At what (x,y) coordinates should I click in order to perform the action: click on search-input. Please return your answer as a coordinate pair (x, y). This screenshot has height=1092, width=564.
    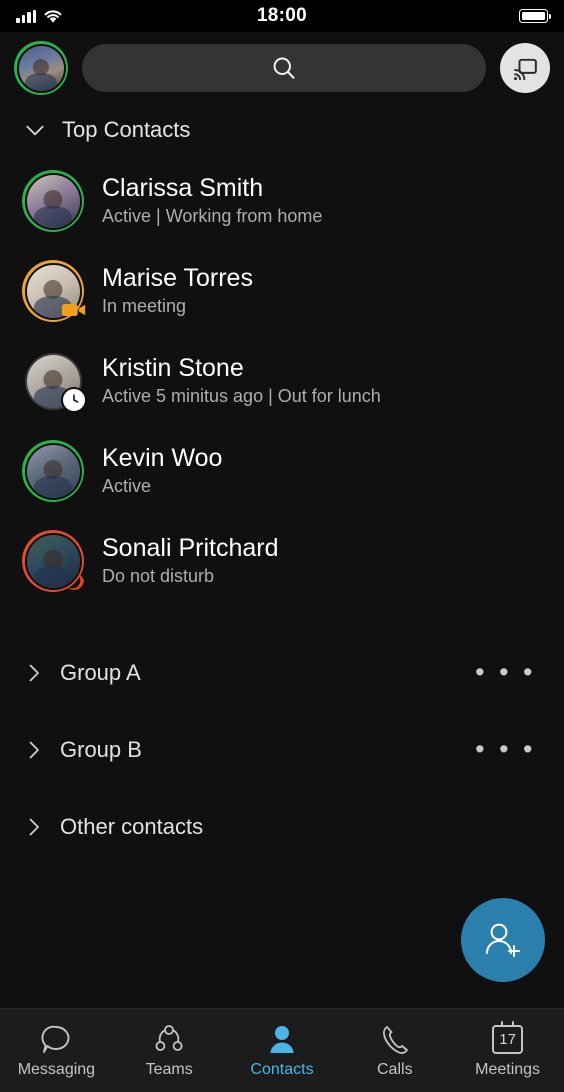
    Looking at the image, I should click on (284, 68).